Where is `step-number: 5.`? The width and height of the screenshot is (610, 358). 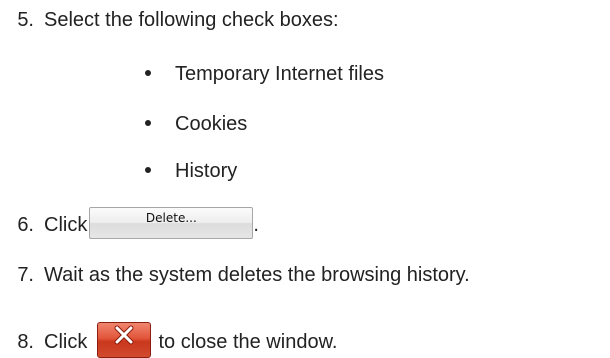 step-number: 5. is located at coordinates (25, 20).